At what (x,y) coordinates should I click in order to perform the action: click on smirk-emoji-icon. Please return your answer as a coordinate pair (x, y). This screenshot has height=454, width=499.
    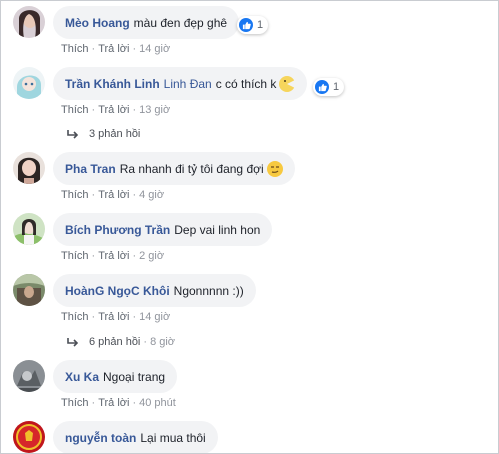
    Looking at the image, I should click on (274, 168).